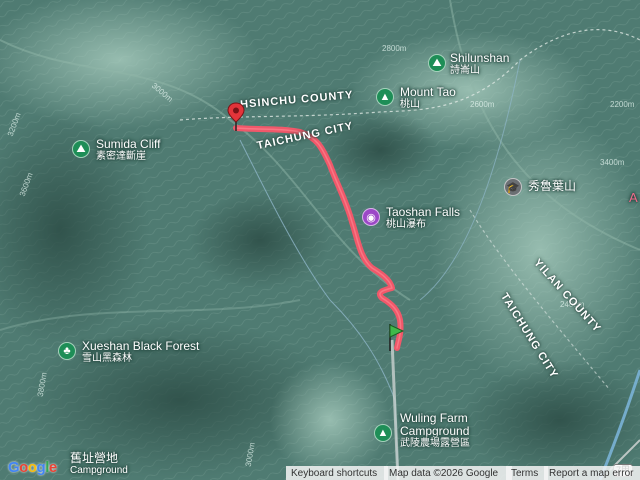  I want to click on contour-label: 2600m, so click(482, 104).